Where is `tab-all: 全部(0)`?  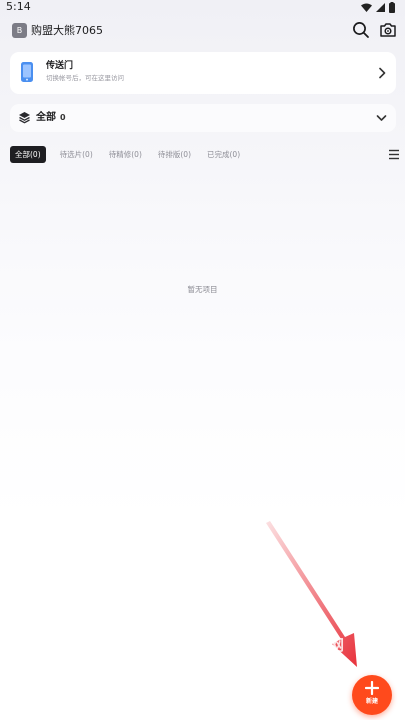 tab-all: 全部(0) is located at coordinates (28, 154).